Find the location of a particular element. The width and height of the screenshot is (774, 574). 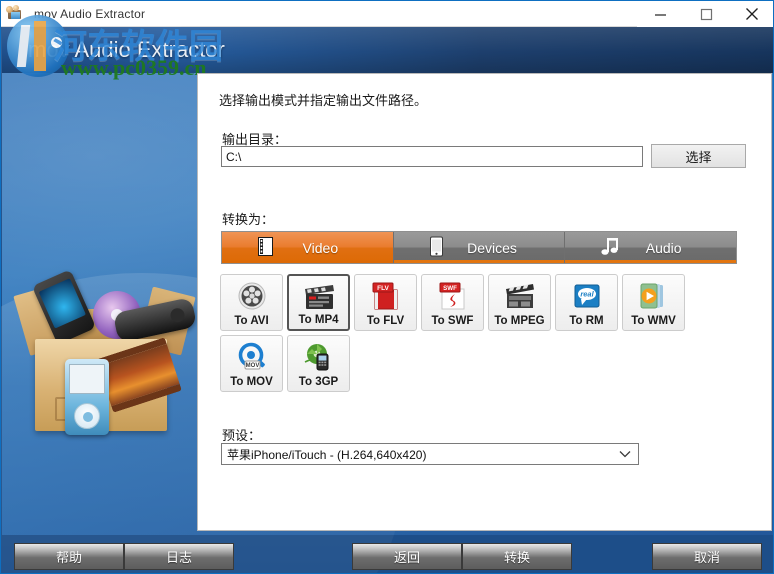

format-button-to-mov: MOV To MOV is located at coordinates (251, 363).